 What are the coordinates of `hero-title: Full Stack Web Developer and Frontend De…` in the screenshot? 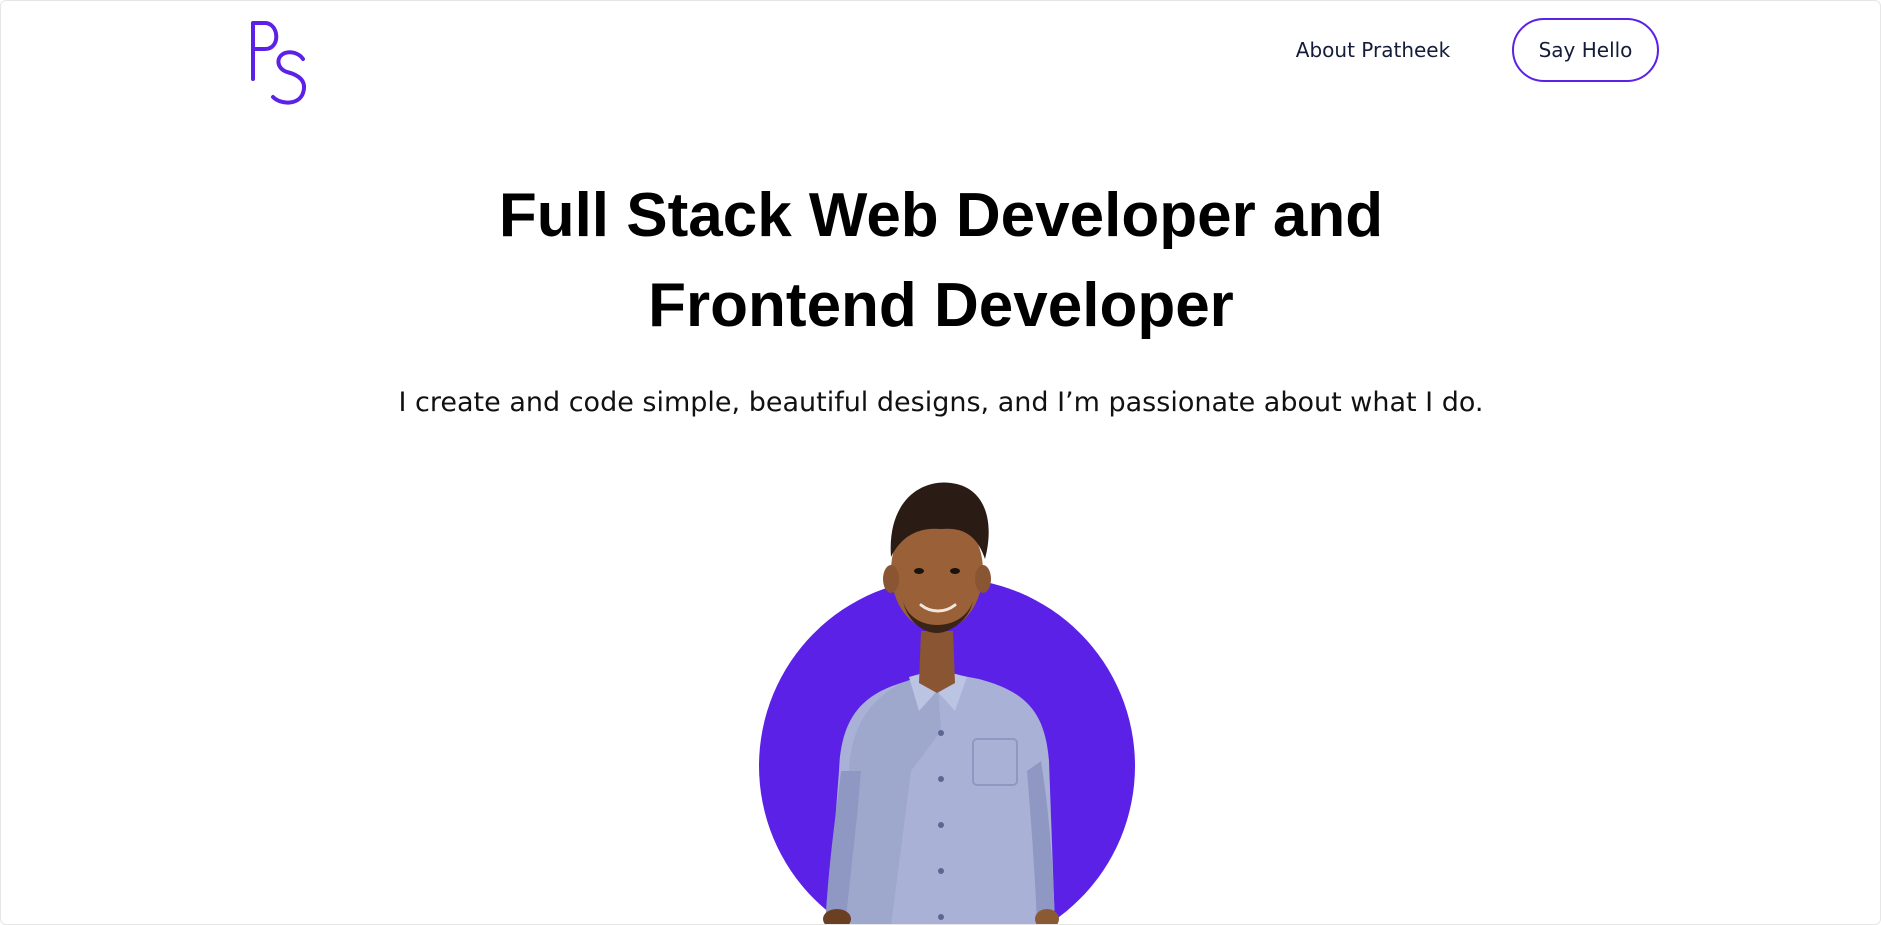 It's located at (941, 261).